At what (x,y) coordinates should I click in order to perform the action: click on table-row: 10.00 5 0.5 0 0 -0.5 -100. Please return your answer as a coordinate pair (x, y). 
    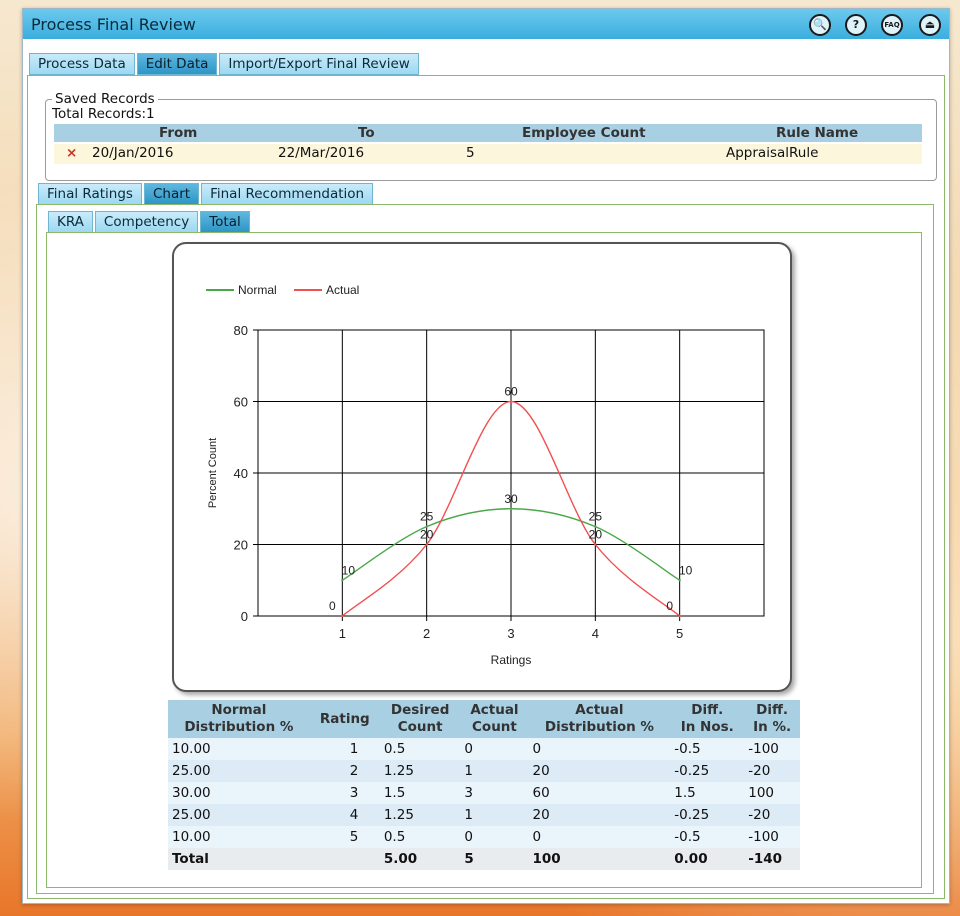
    Looking at the image, I should click on (484, 837).